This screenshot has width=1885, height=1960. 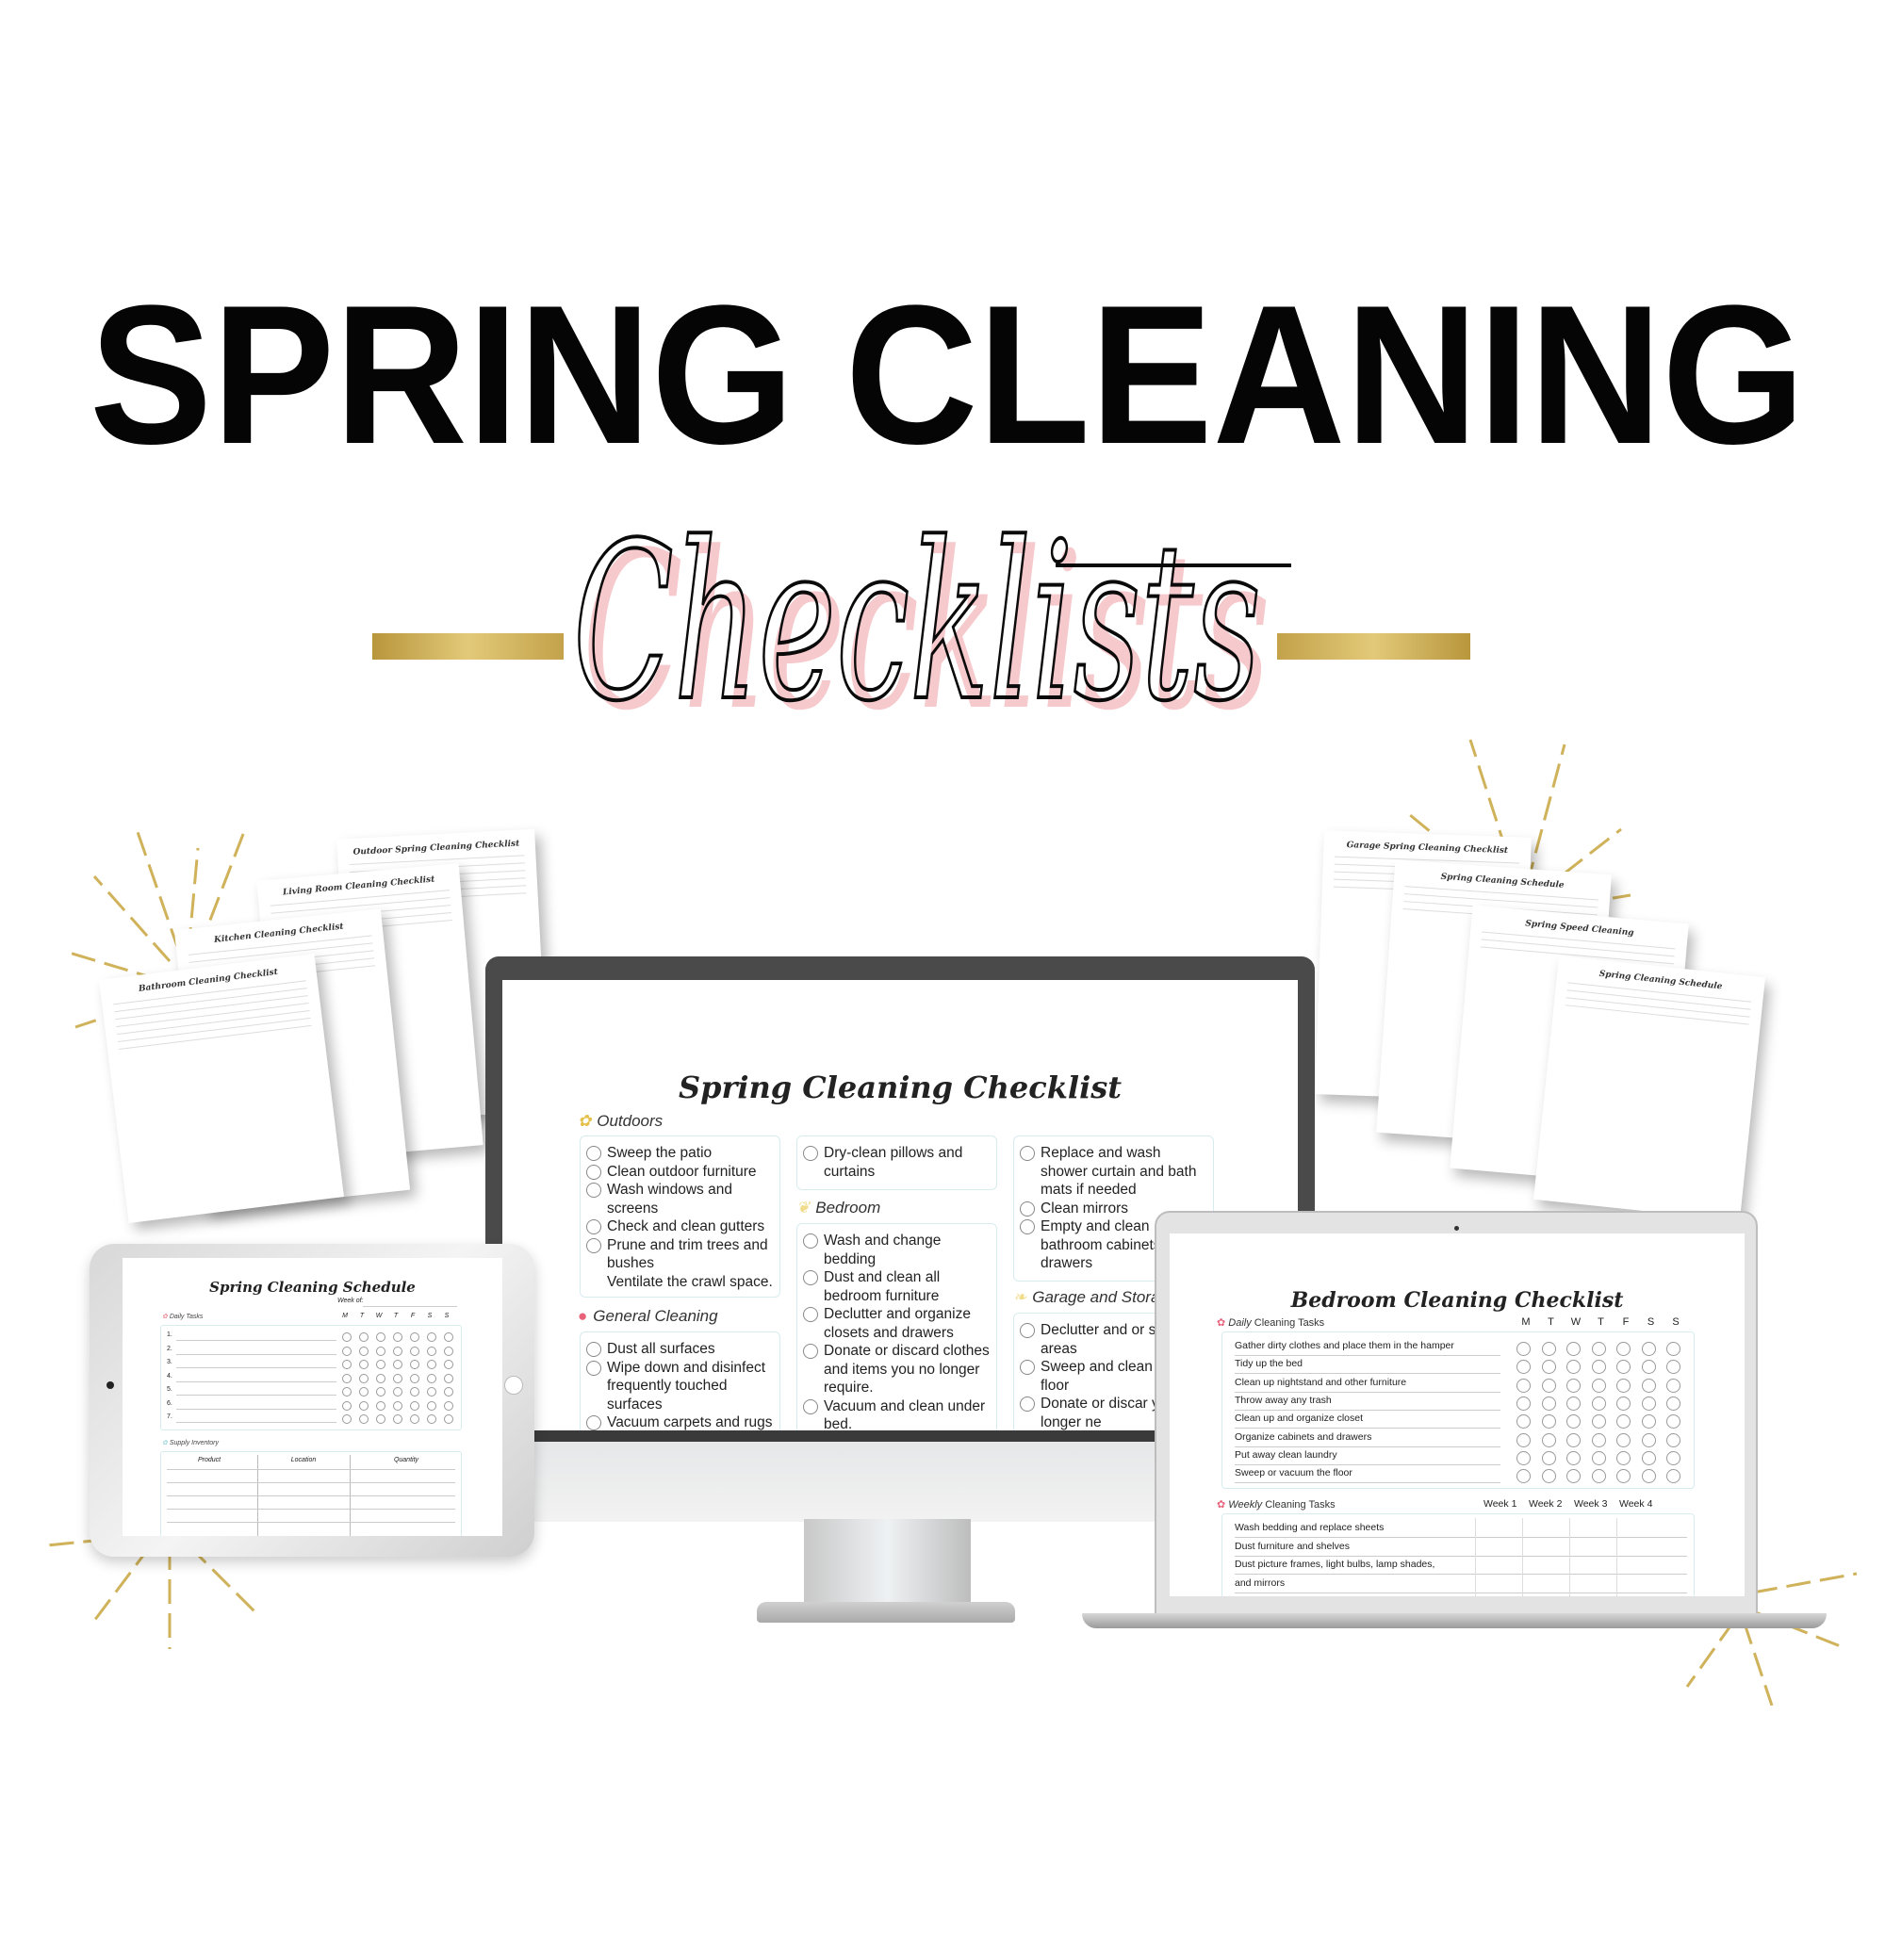 What do you see at coordinates (680, 1173) in the screenshot?
I see `checklist-item: Clean outdoor furniture` at bounding box center [680, 1173].